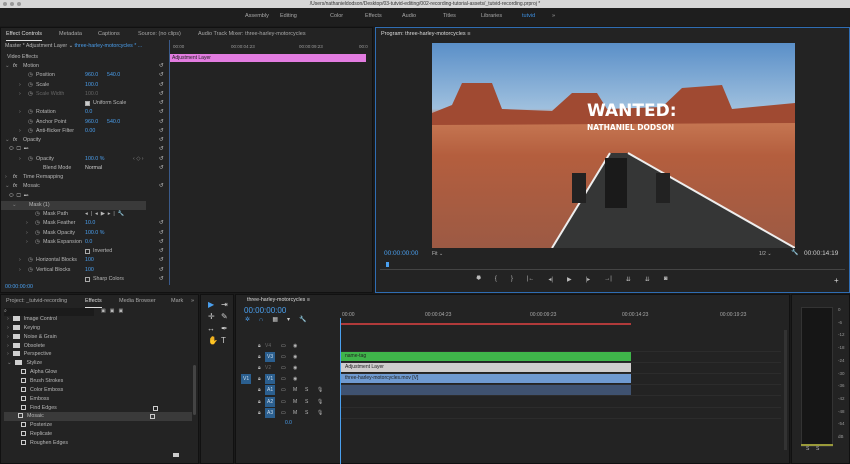  What do you see at coordinates (553, 16) in the screenshot?
I see `workspace-more-button: »` at bounding box center [553, 16].